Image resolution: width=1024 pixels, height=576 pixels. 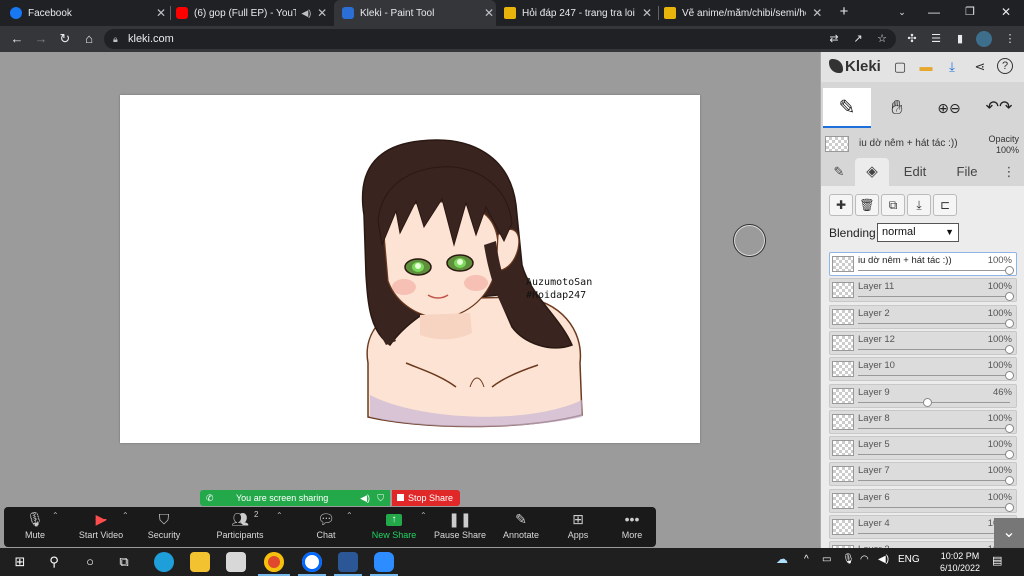 I want to click on show-hidden-icons-icon: ^, so click(x=806, y=559).